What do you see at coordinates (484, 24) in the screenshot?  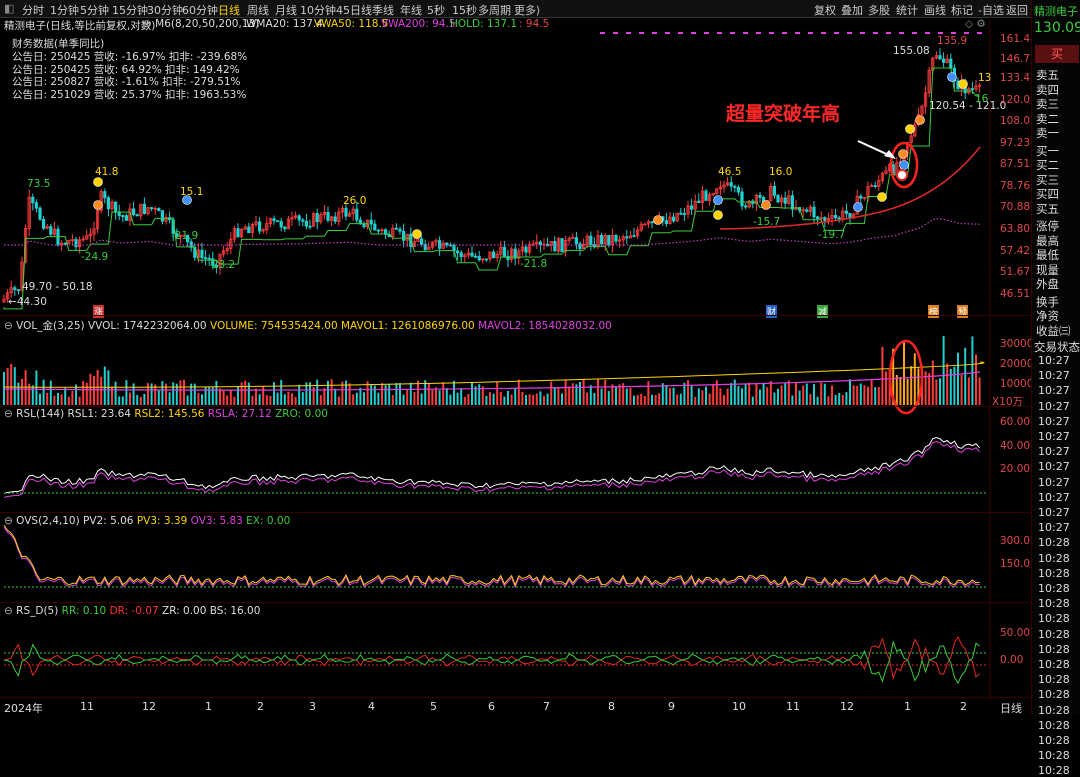 I see `hold-label: HOLD: 137.1` at bounding box center [484, 24].